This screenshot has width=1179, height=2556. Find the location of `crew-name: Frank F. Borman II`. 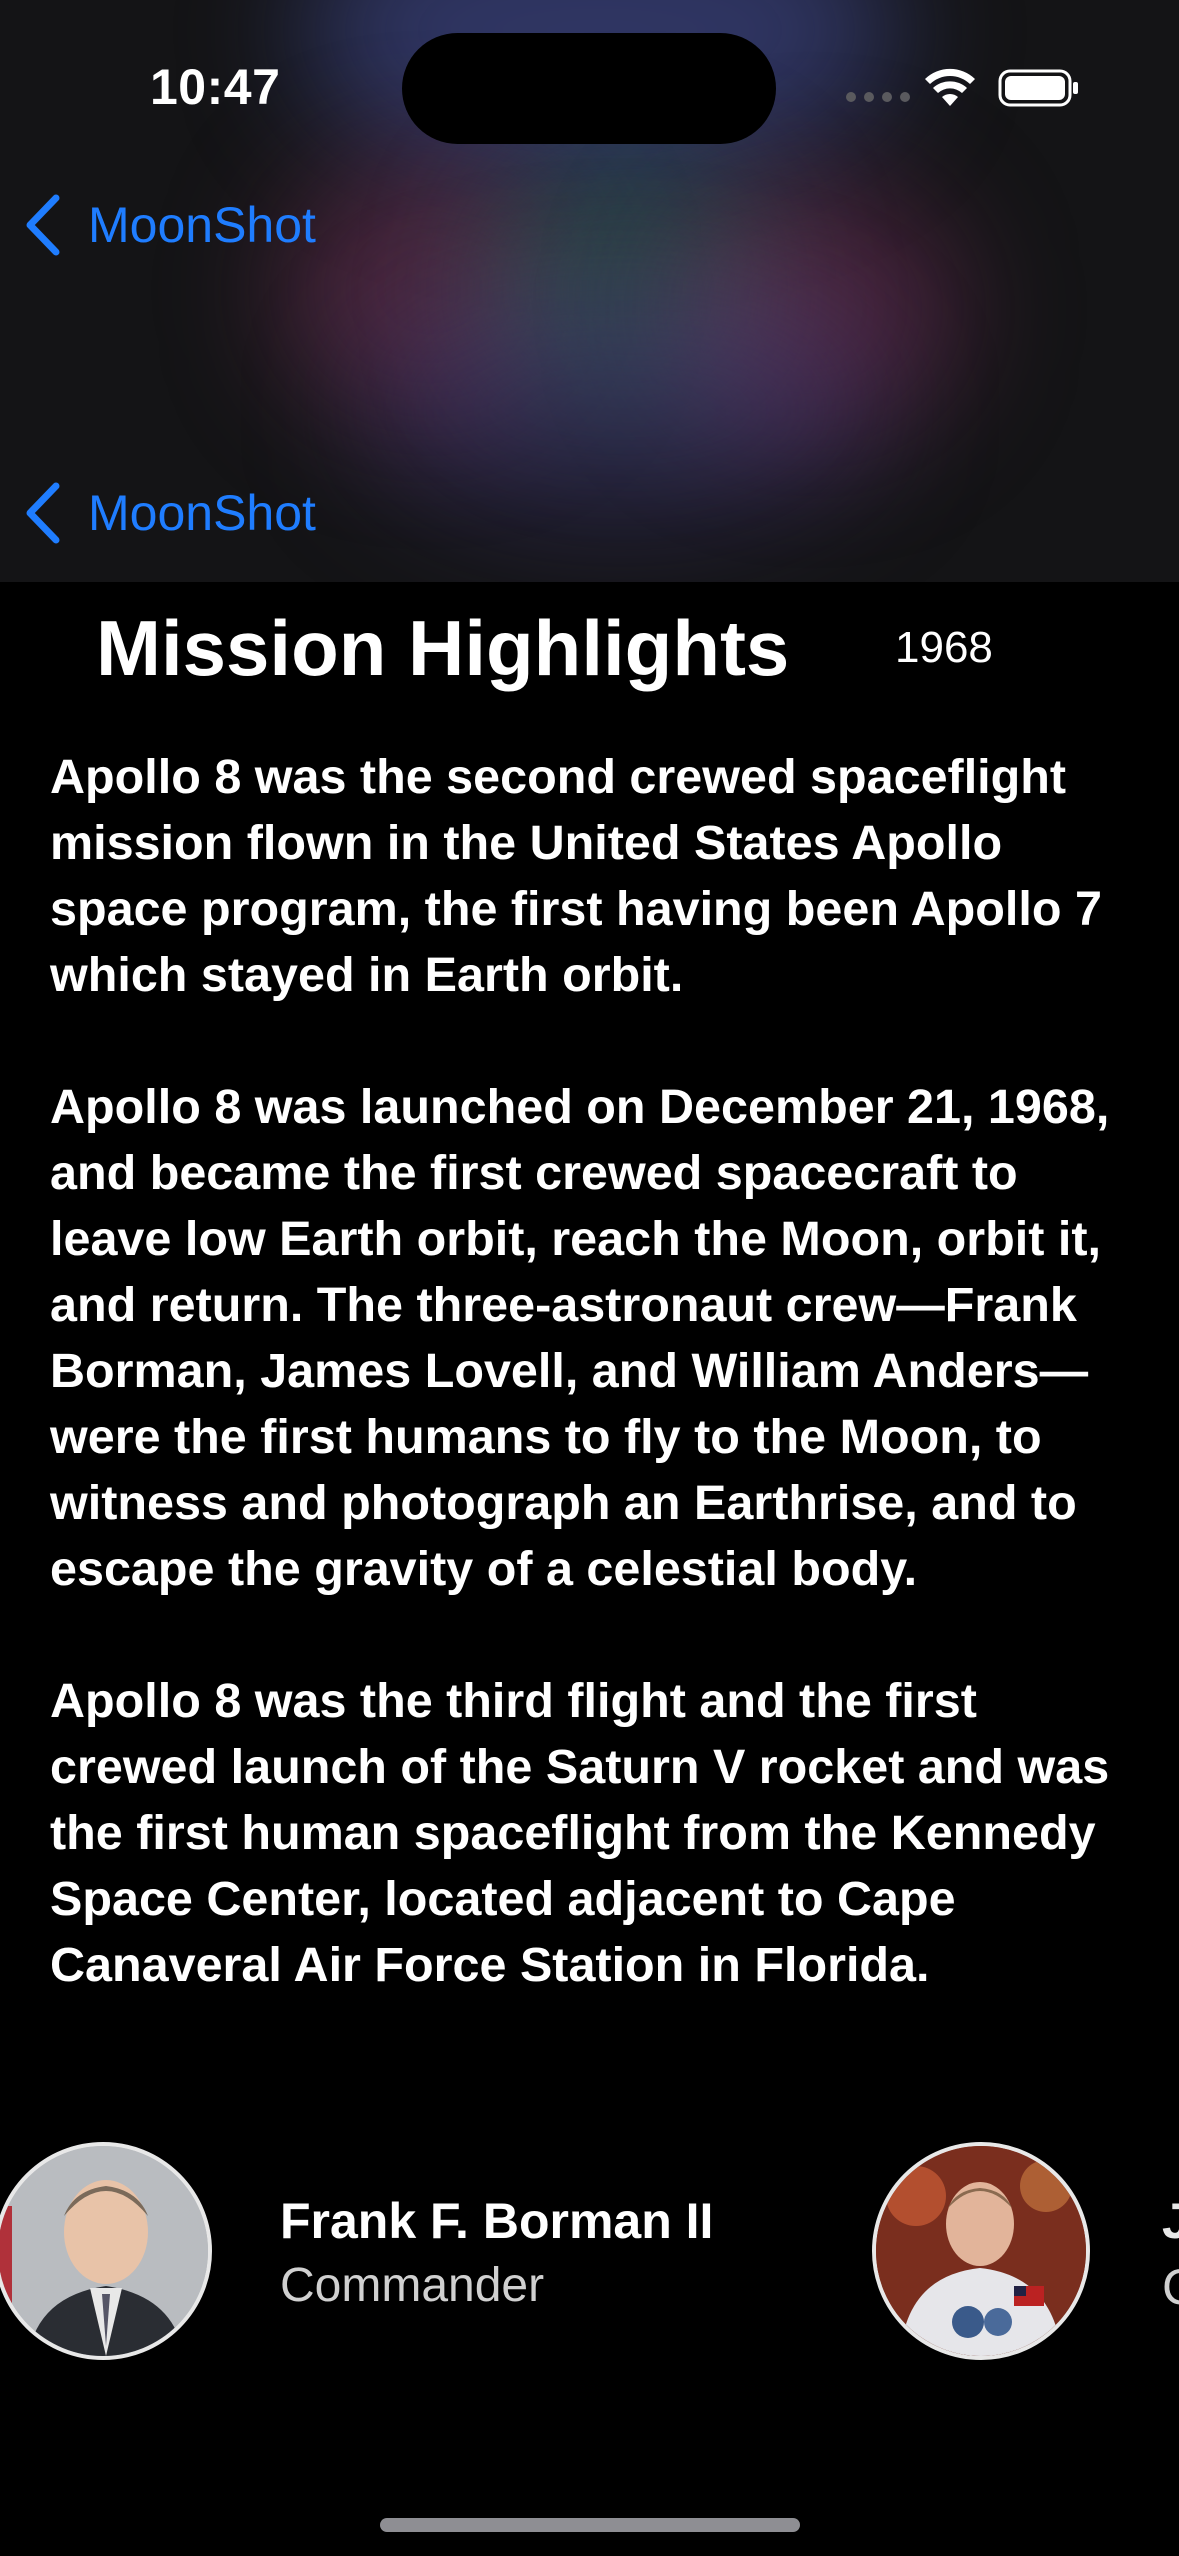

crew-name: Frank F. Borman II is located at coordinates (497, 2221).